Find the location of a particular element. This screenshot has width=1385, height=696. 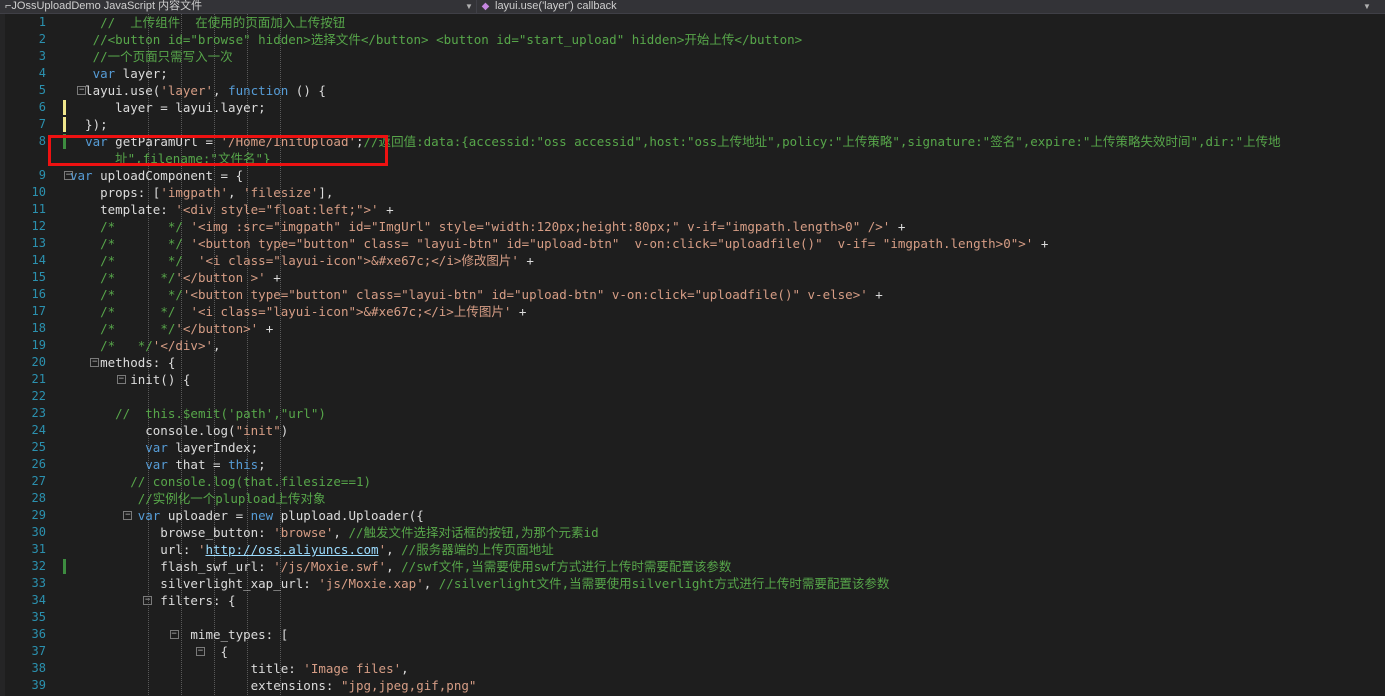

code-token-kw: var is located at coordinates (104, 73).